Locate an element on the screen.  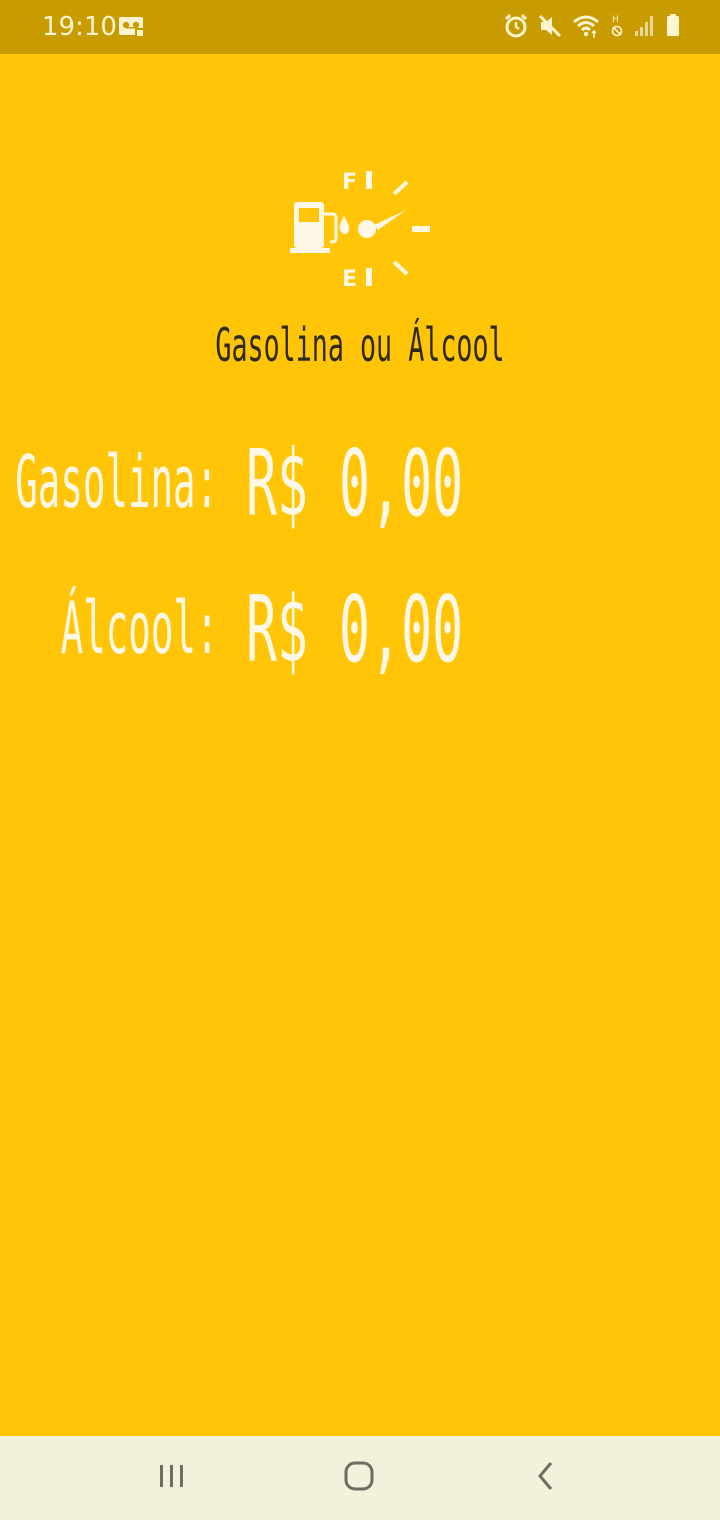
recents-icon is located at coordinates (172, 1478).